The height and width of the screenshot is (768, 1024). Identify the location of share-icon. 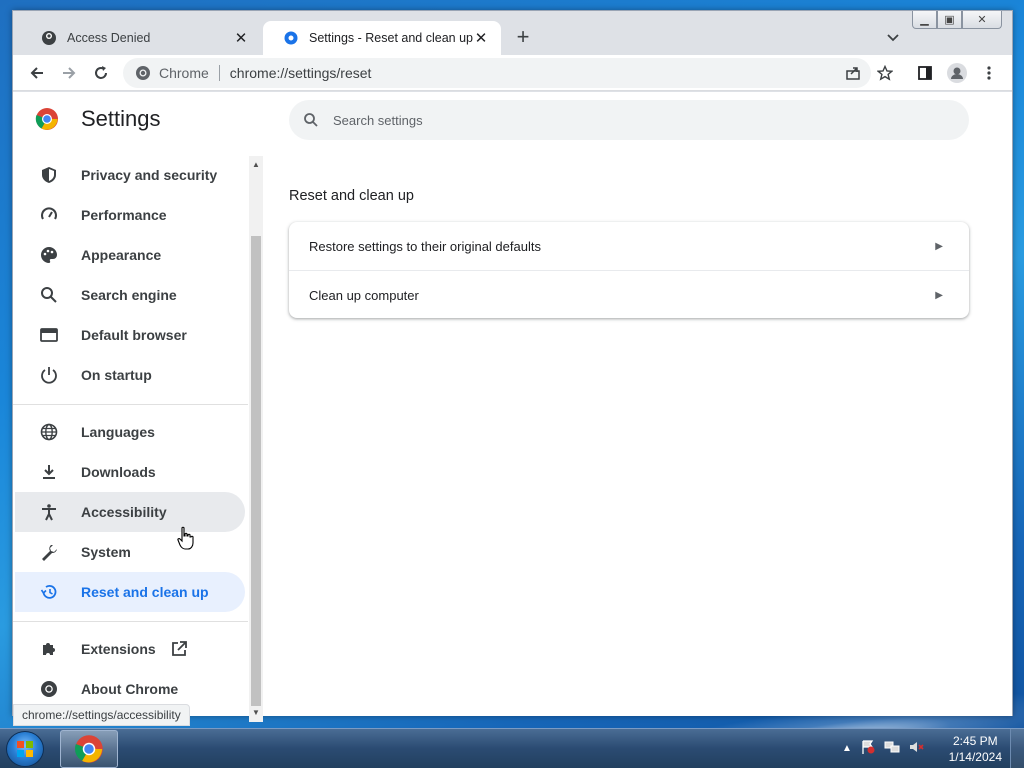
(853, 73).